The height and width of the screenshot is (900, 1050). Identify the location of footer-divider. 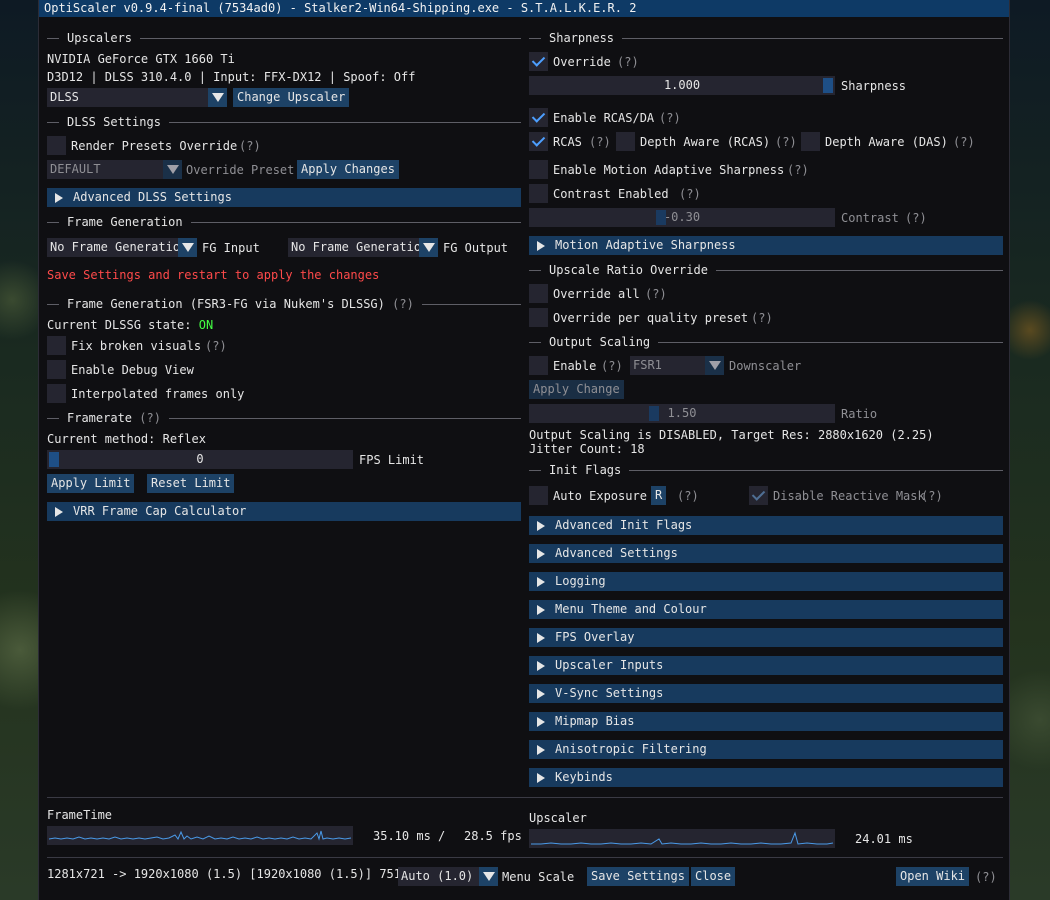
(525, 797).